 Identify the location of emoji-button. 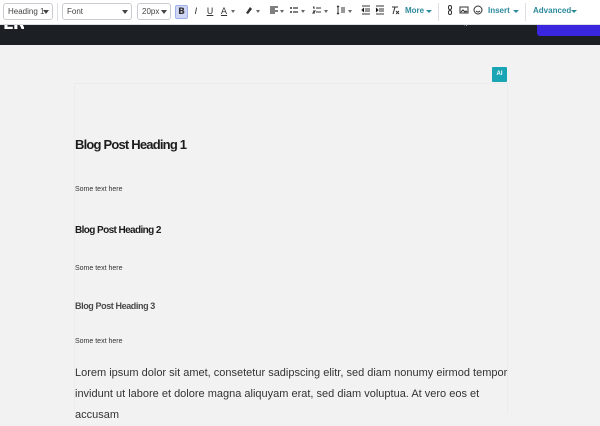
(478, 12).